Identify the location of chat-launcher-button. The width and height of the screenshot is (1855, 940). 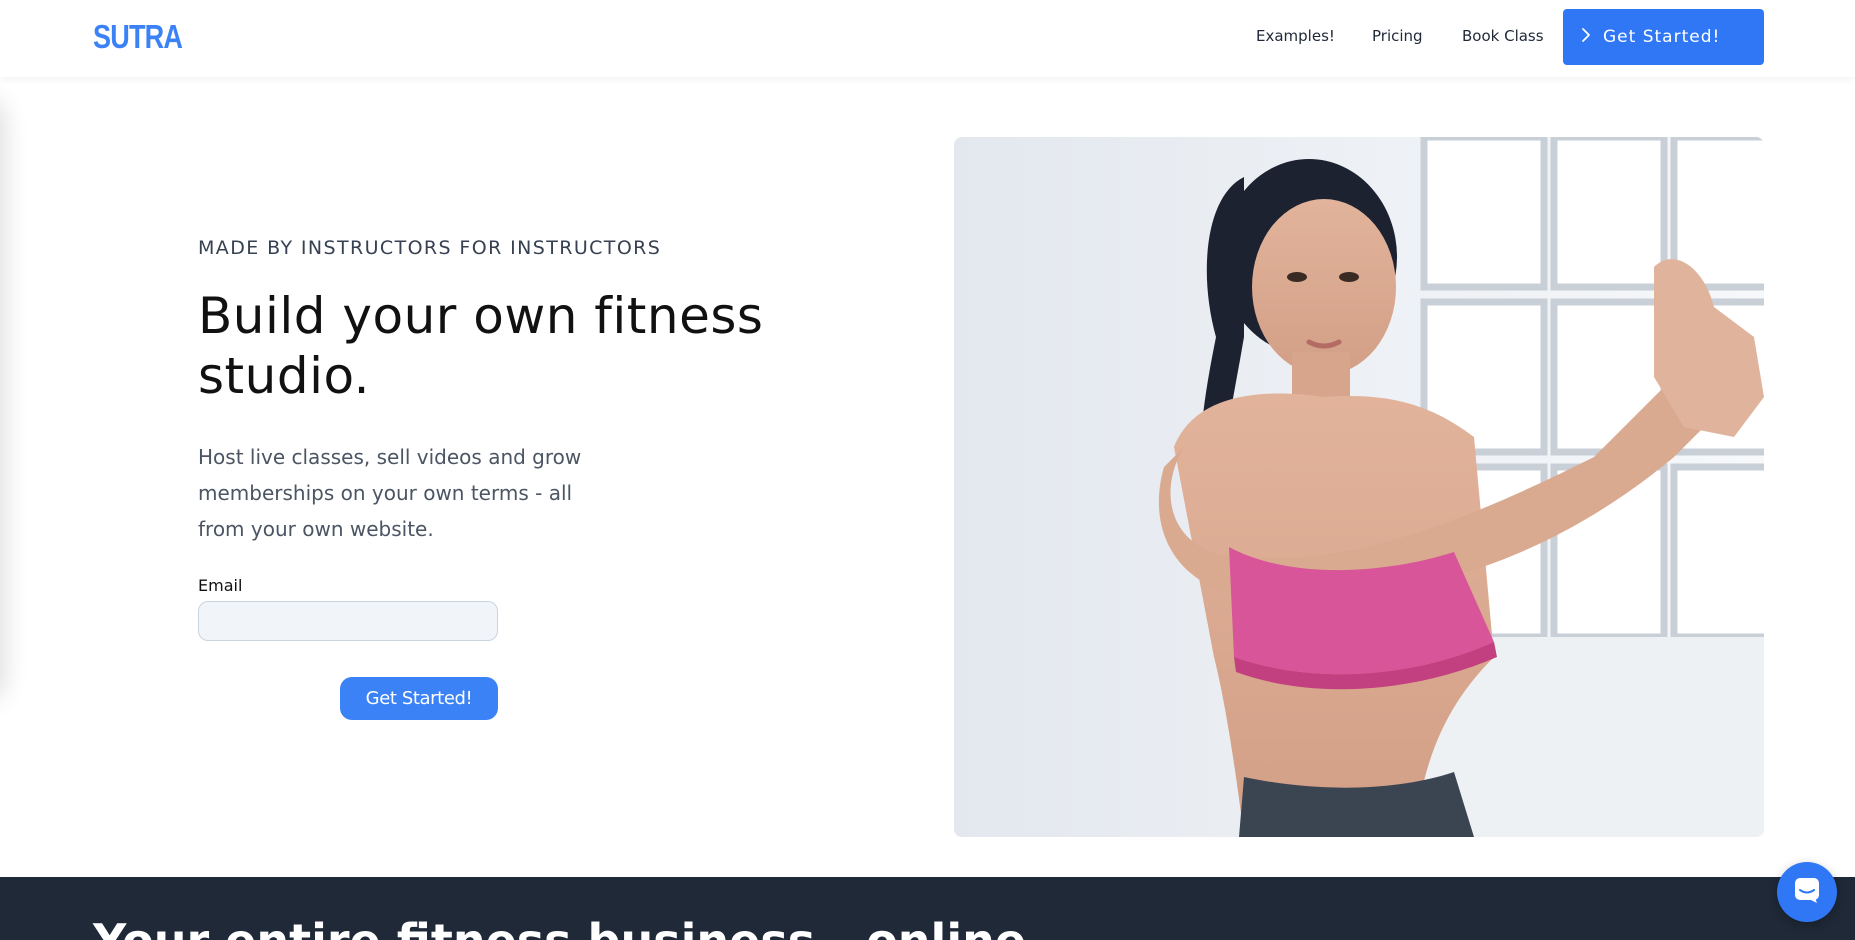
(1807, 892).